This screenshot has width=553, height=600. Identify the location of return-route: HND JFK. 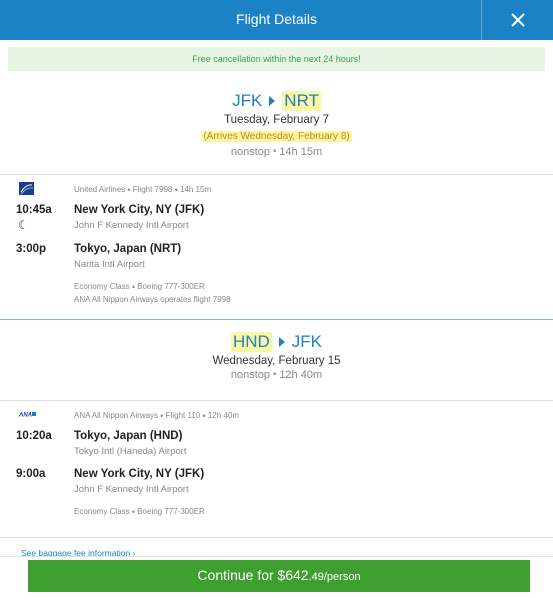
(276, 342).